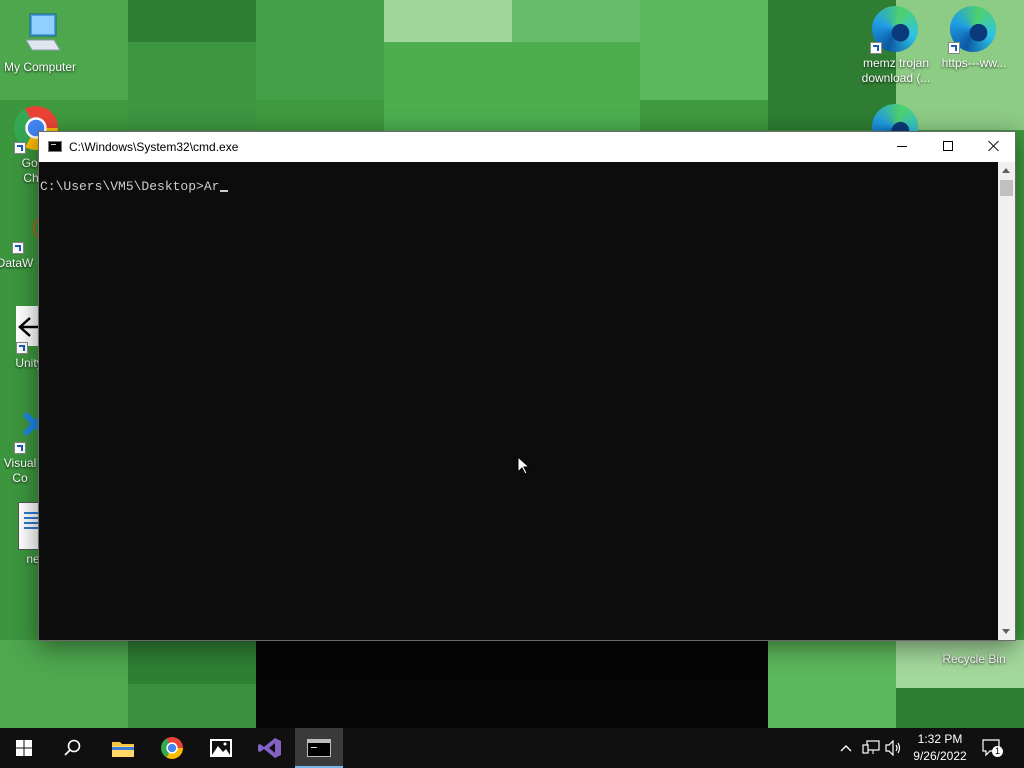  I want to click on windows-icon, so click(24, 748).